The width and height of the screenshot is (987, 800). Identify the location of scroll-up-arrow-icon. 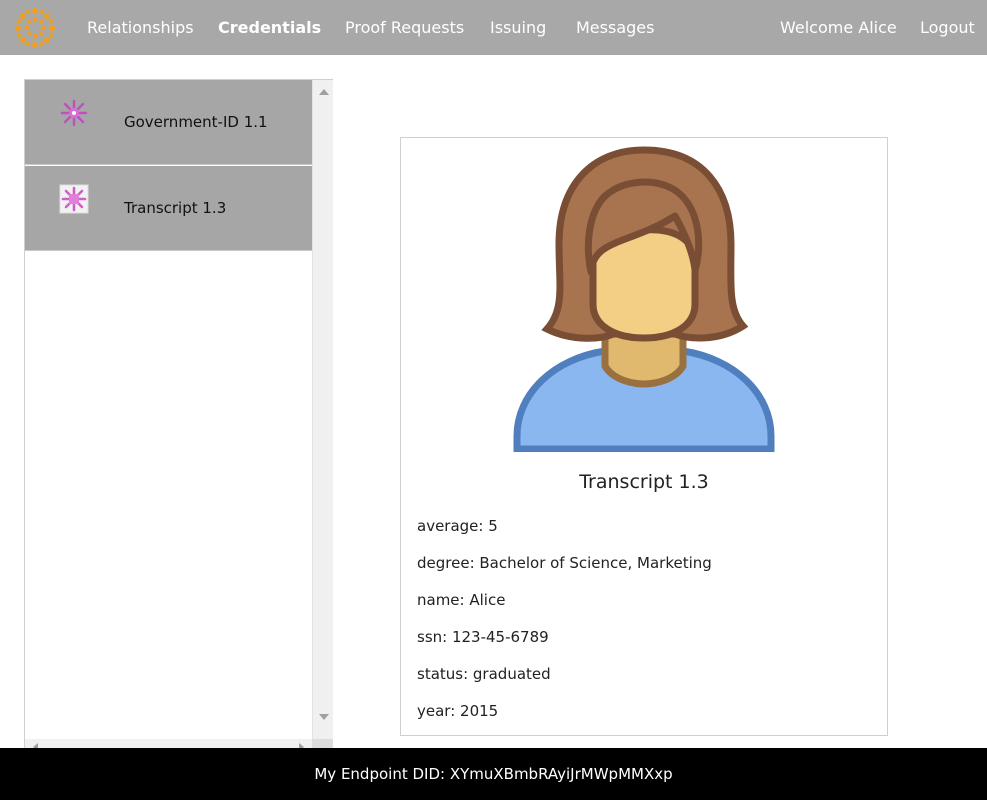
(324, 92).